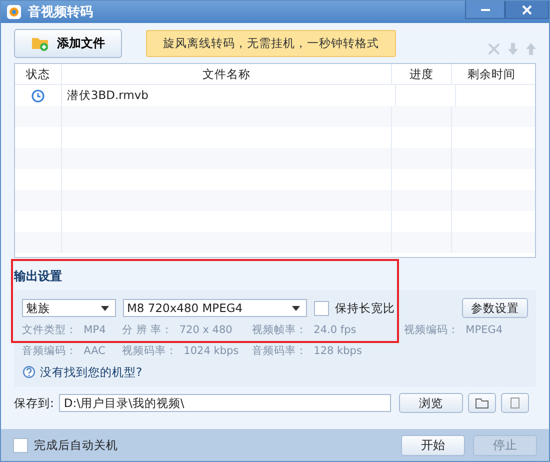 This screenshot has height=462, width=550. Describe the element at coordinates (72, 351) in the screenshot. I see `info-field: 音频编码： AAC` at that location.